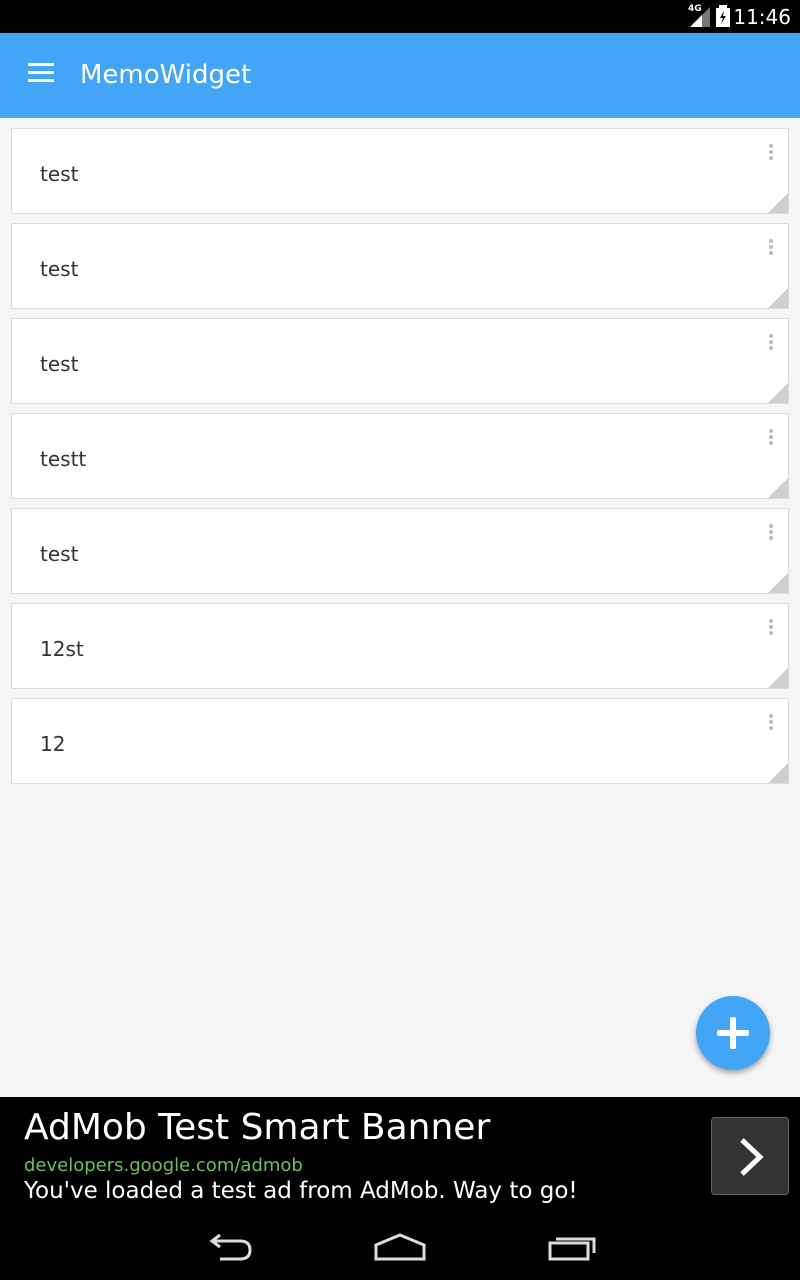 The width and height of the screenshot is (800, 1280). I want to click on signal-icon, so click(700, 17).